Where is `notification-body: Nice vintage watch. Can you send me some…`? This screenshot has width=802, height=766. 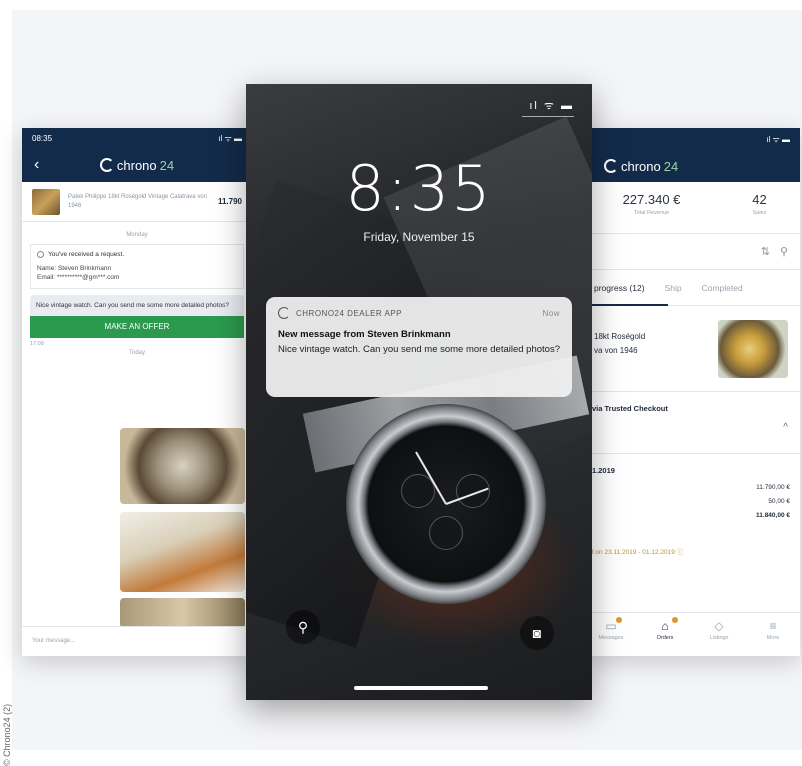
notification-body: Nice vintage watch. Can you send me some… is located at coordinates (419, 349).